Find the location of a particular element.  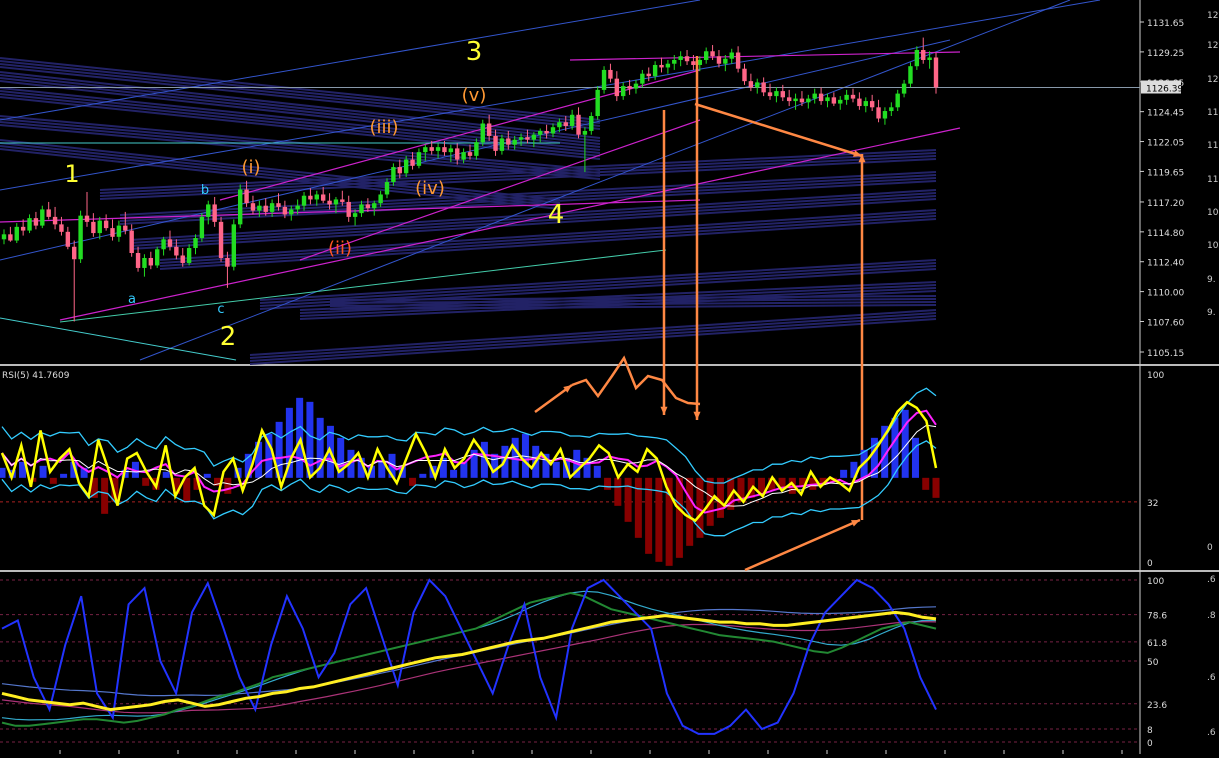

wave-label: b is located at coordinates (205, 190).